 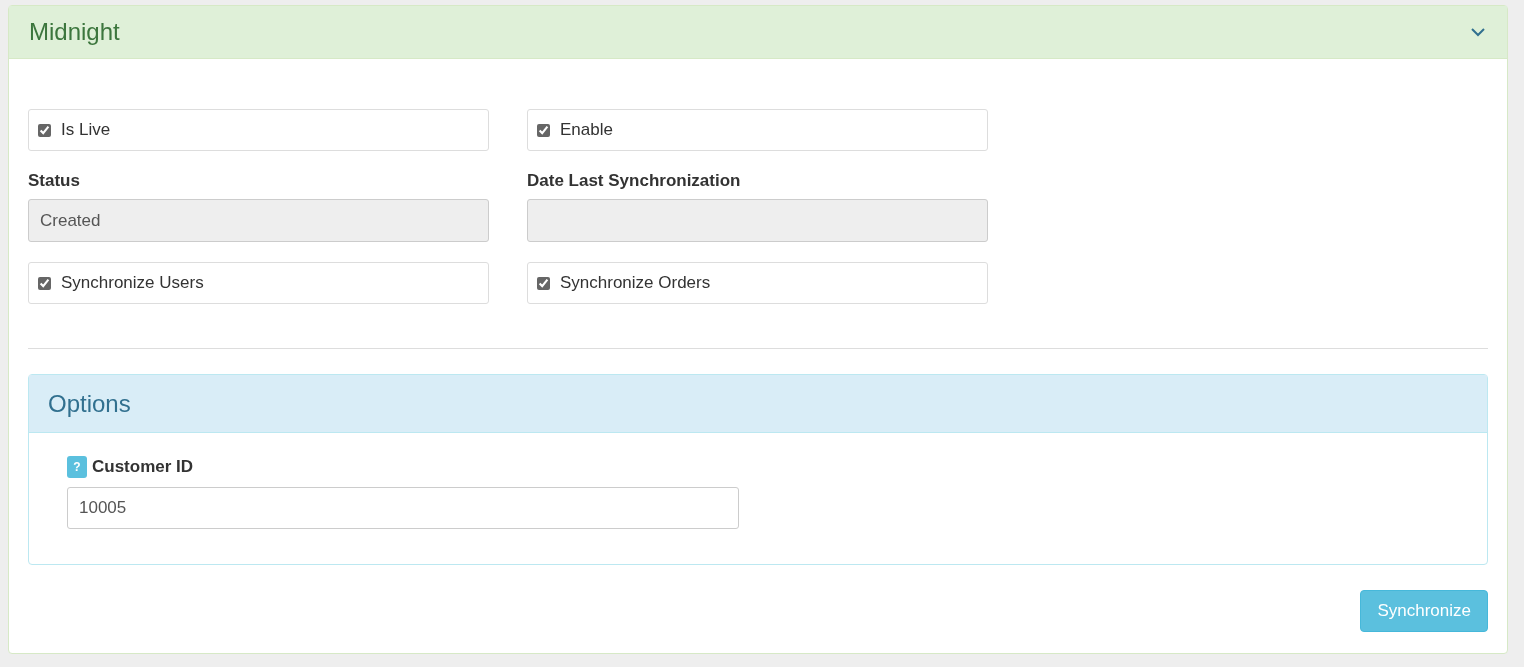 I want to click on panel-title: Midnight, so click(x=74, y=32).